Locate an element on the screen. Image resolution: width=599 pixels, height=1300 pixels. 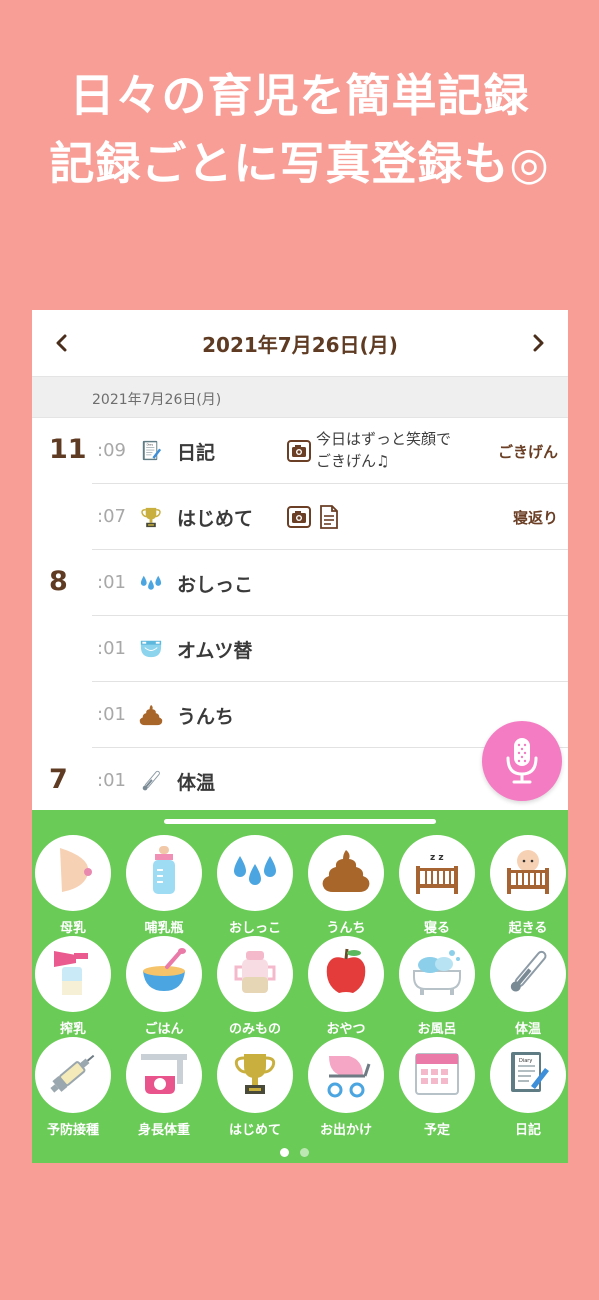
quick-button: 搾乳 is located at coordinates (73, 986).